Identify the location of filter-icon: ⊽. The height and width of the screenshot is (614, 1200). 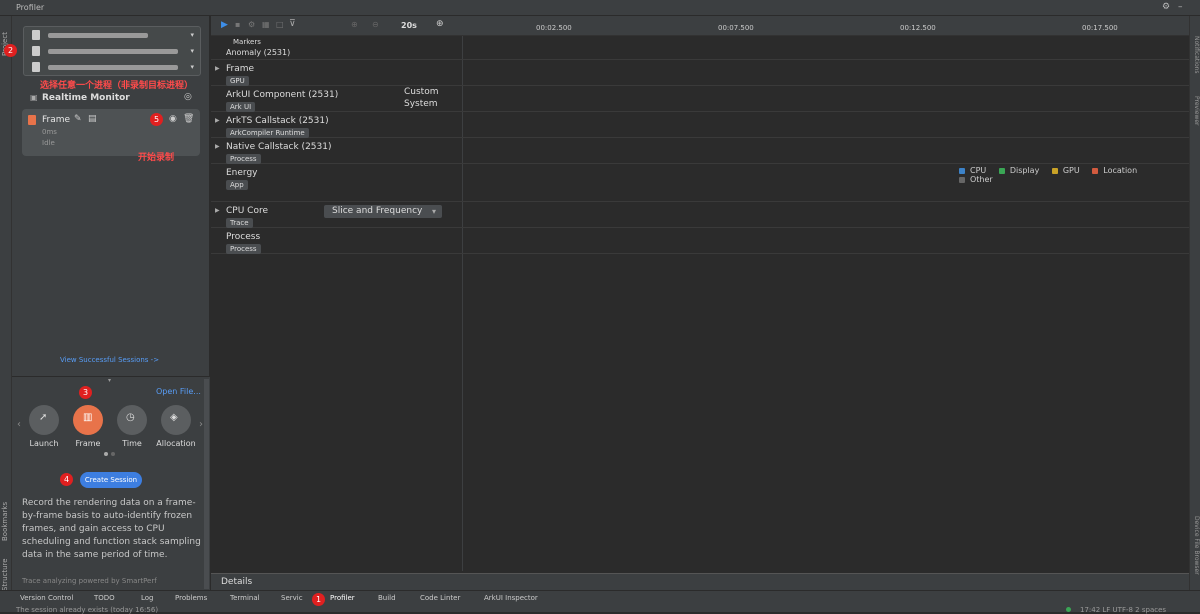
(292, 24).